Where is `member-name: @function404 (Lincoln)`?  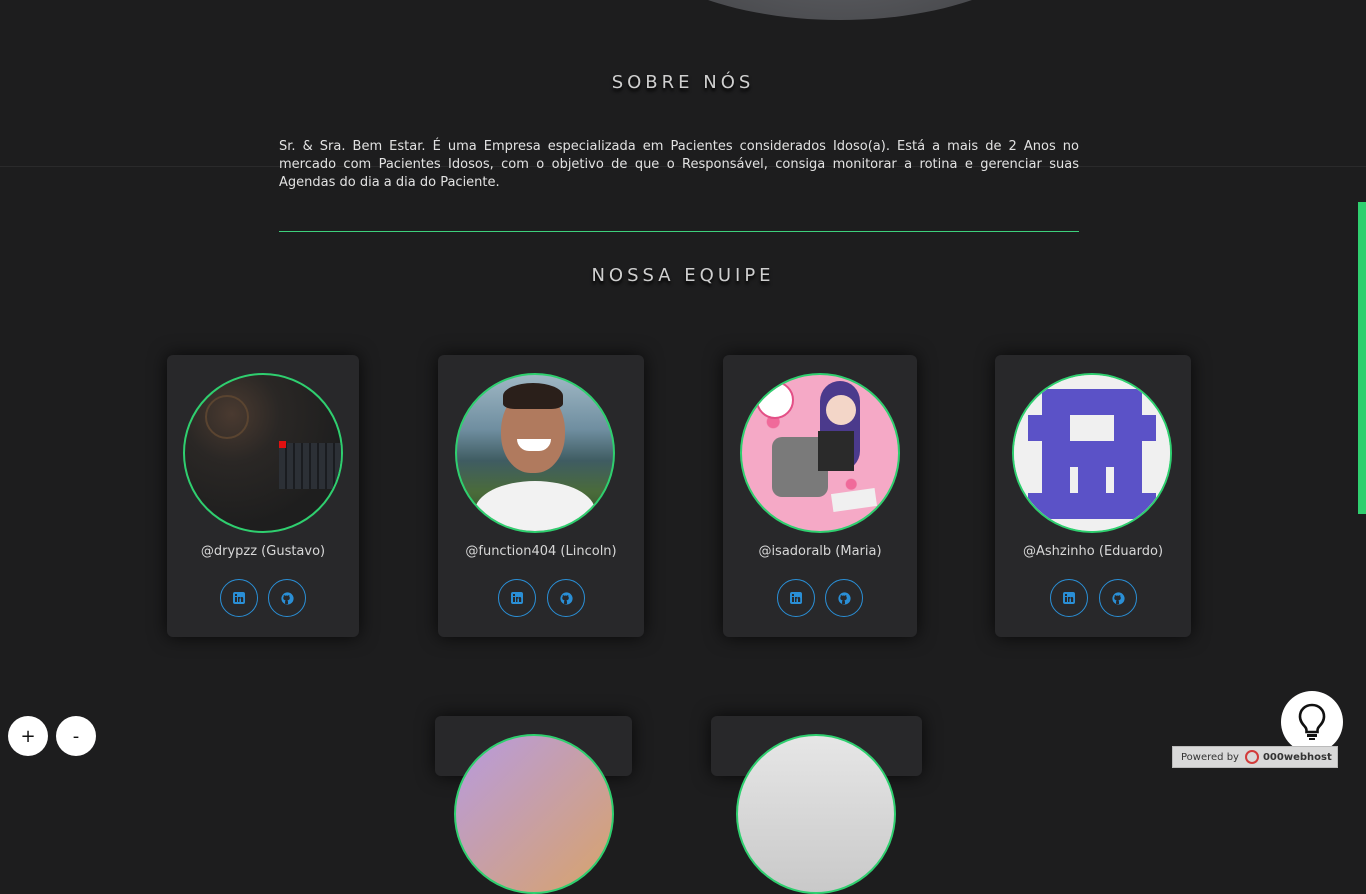
member-name: @function404 (Lincoln) is located at coordinates (541, 551).